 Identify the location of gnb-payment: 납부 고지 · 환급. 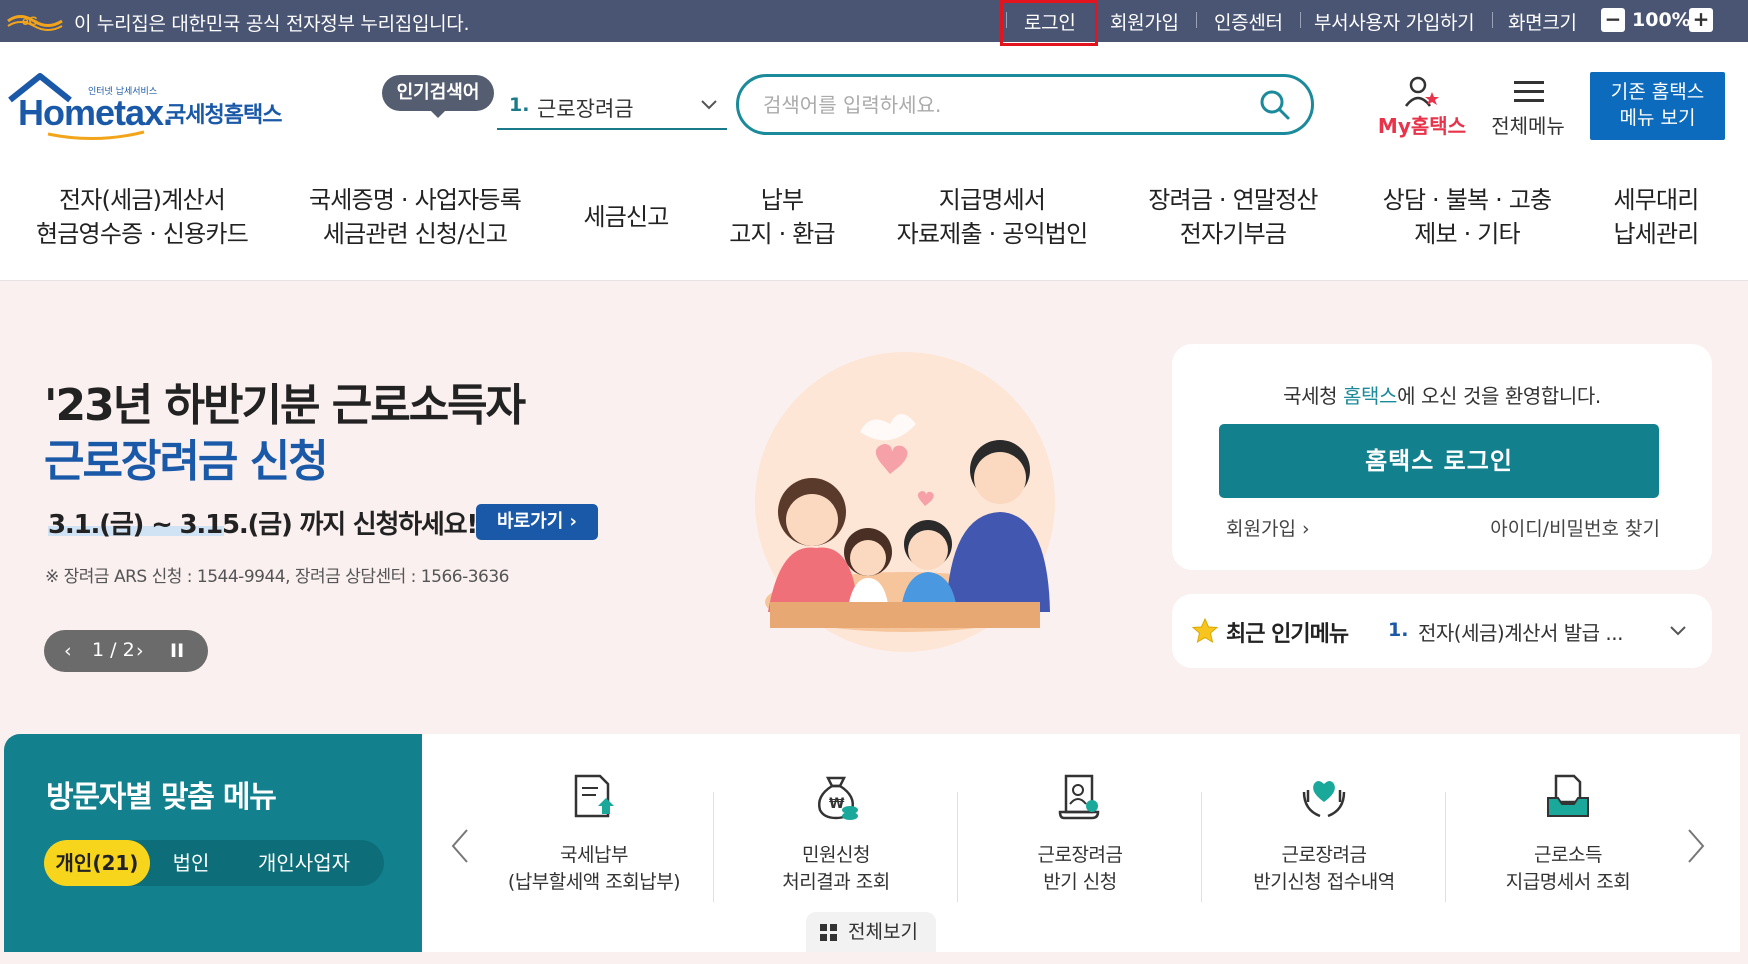
(782, 217).